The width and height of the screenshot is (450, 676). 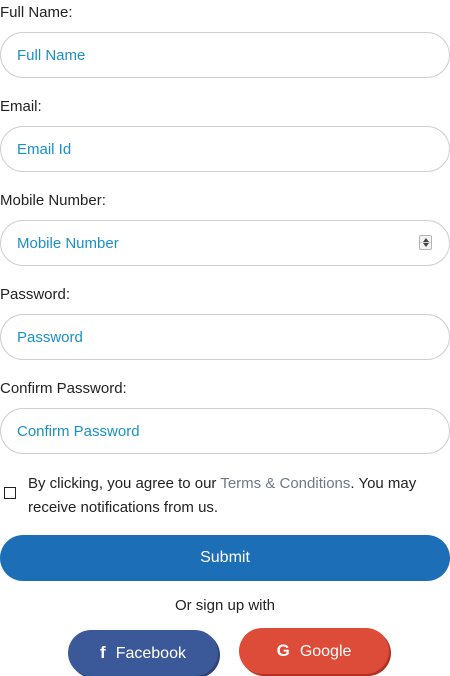 What do you see at coordinates (283, 650) in the screenshot?
I see `google-icon: G` at bounding box center [283, 650].